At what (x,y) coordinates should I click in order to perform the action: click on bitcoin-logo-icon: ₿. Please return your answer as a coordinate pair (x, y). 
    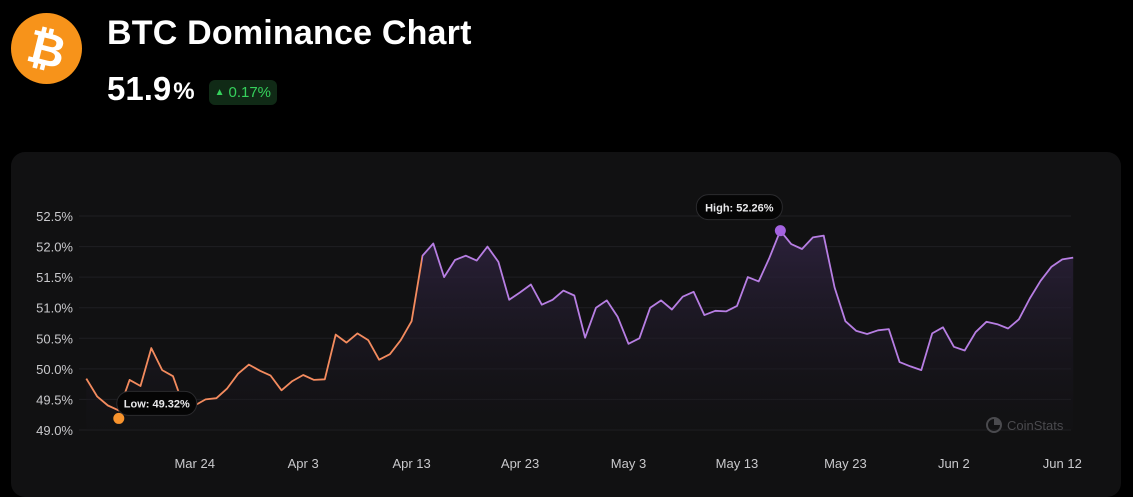
    Looking at the image, I should click on (46, 48).